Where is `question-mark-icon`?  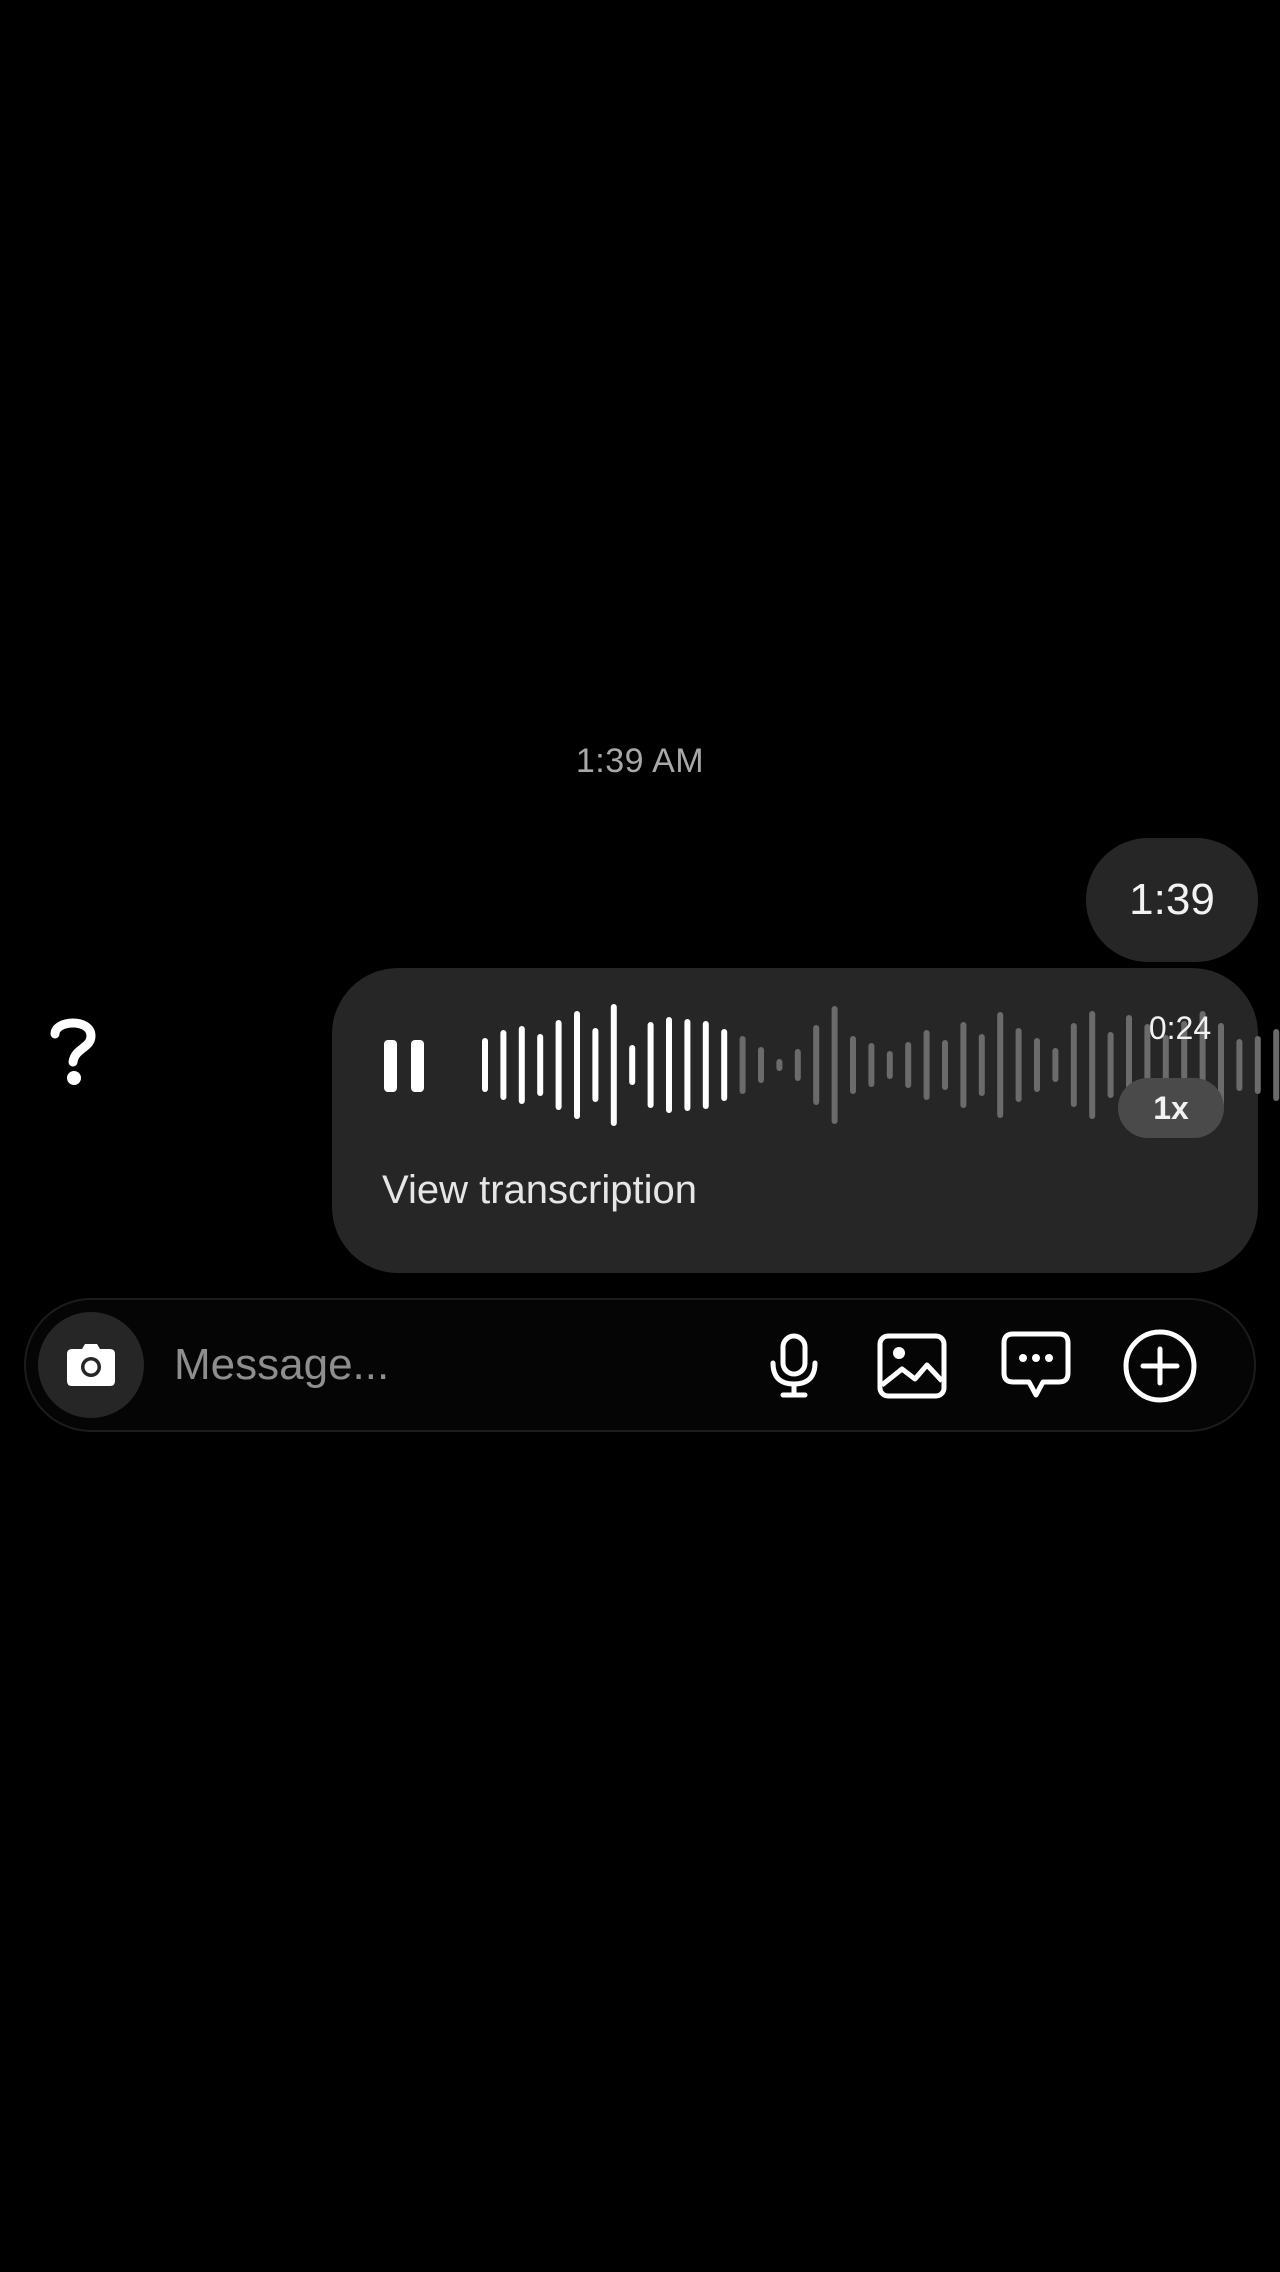 question-mark-icon is located at coordinates (73, 1050).